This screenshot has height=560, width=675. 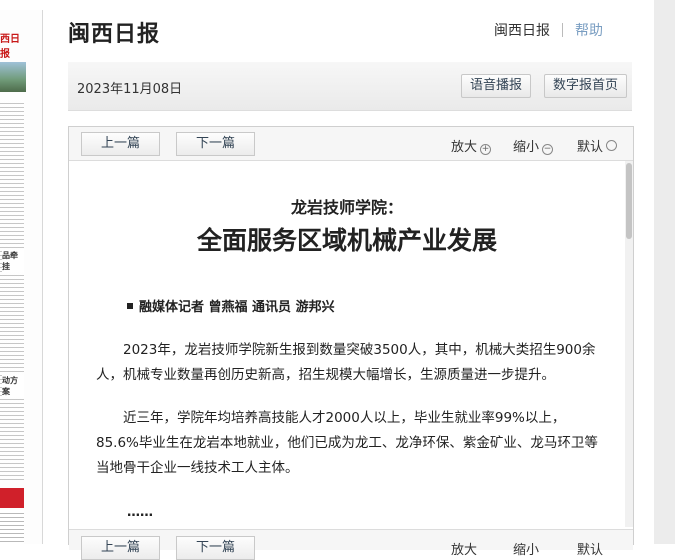 I want to click on zoom-in-button-bottom: 放大, so click(x=464, y=548).